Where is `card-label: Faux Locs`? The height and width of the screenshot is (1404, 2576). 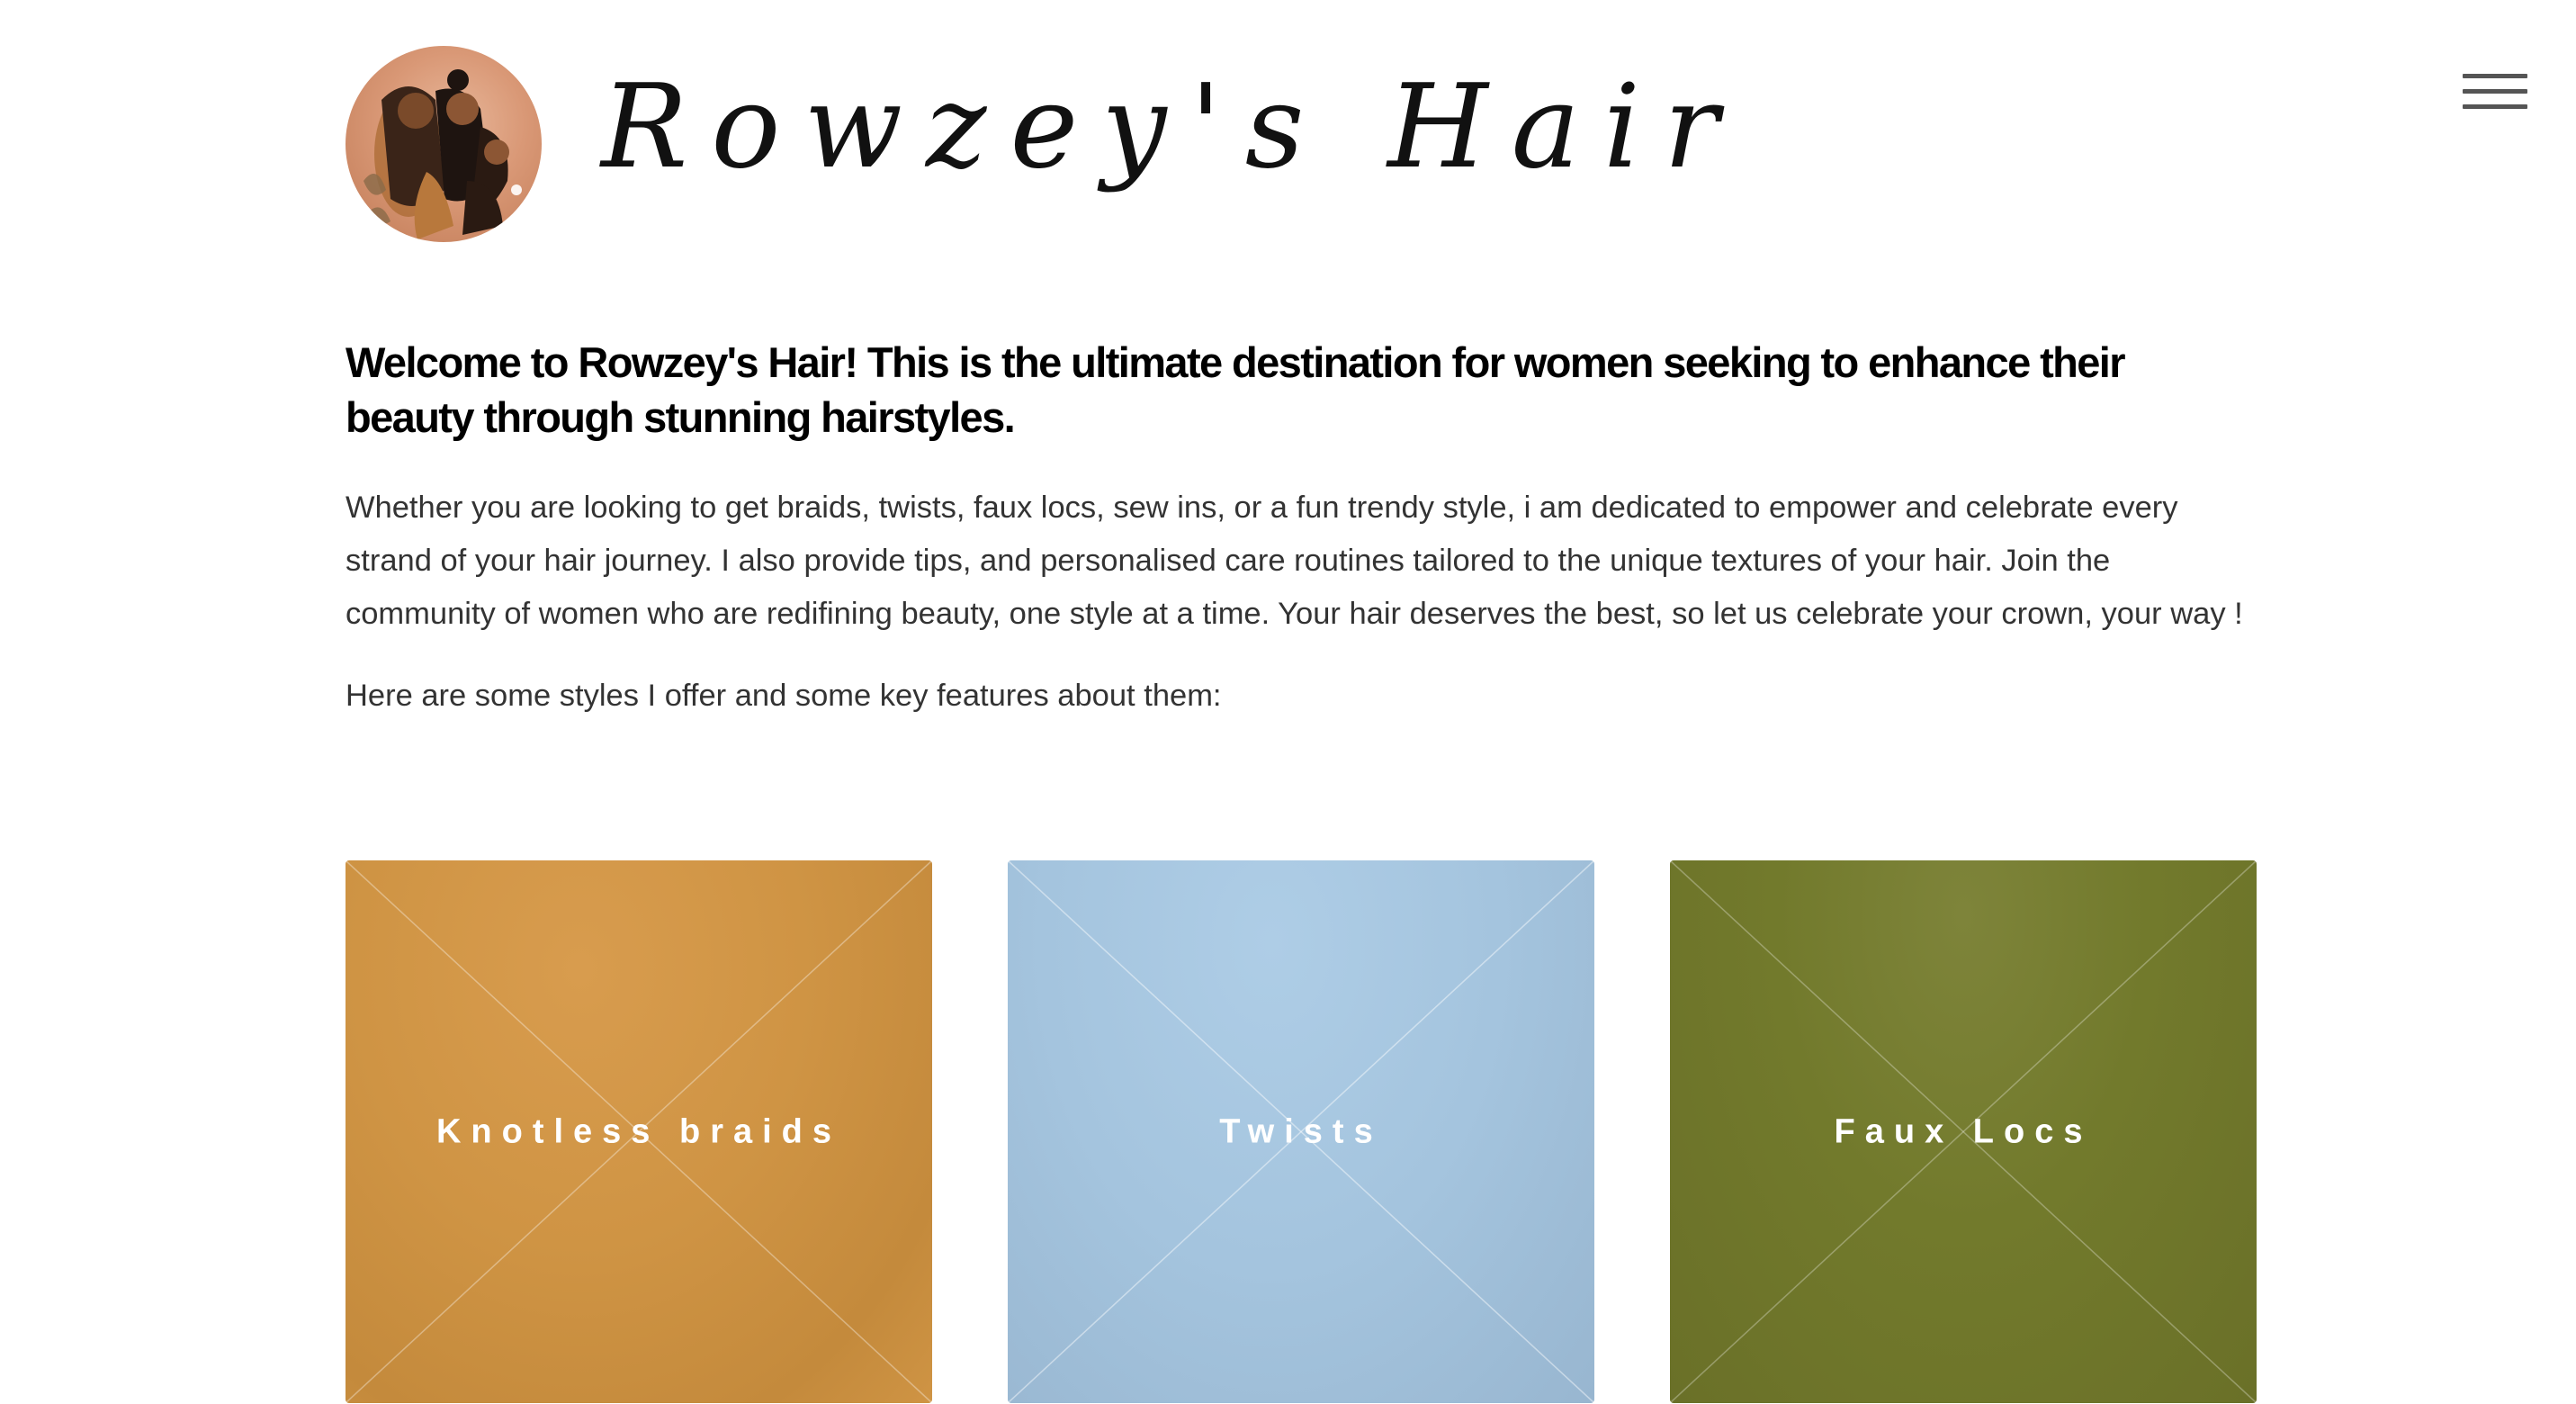 card-label: Faux Locs is located at coordinates (1964, 1131).